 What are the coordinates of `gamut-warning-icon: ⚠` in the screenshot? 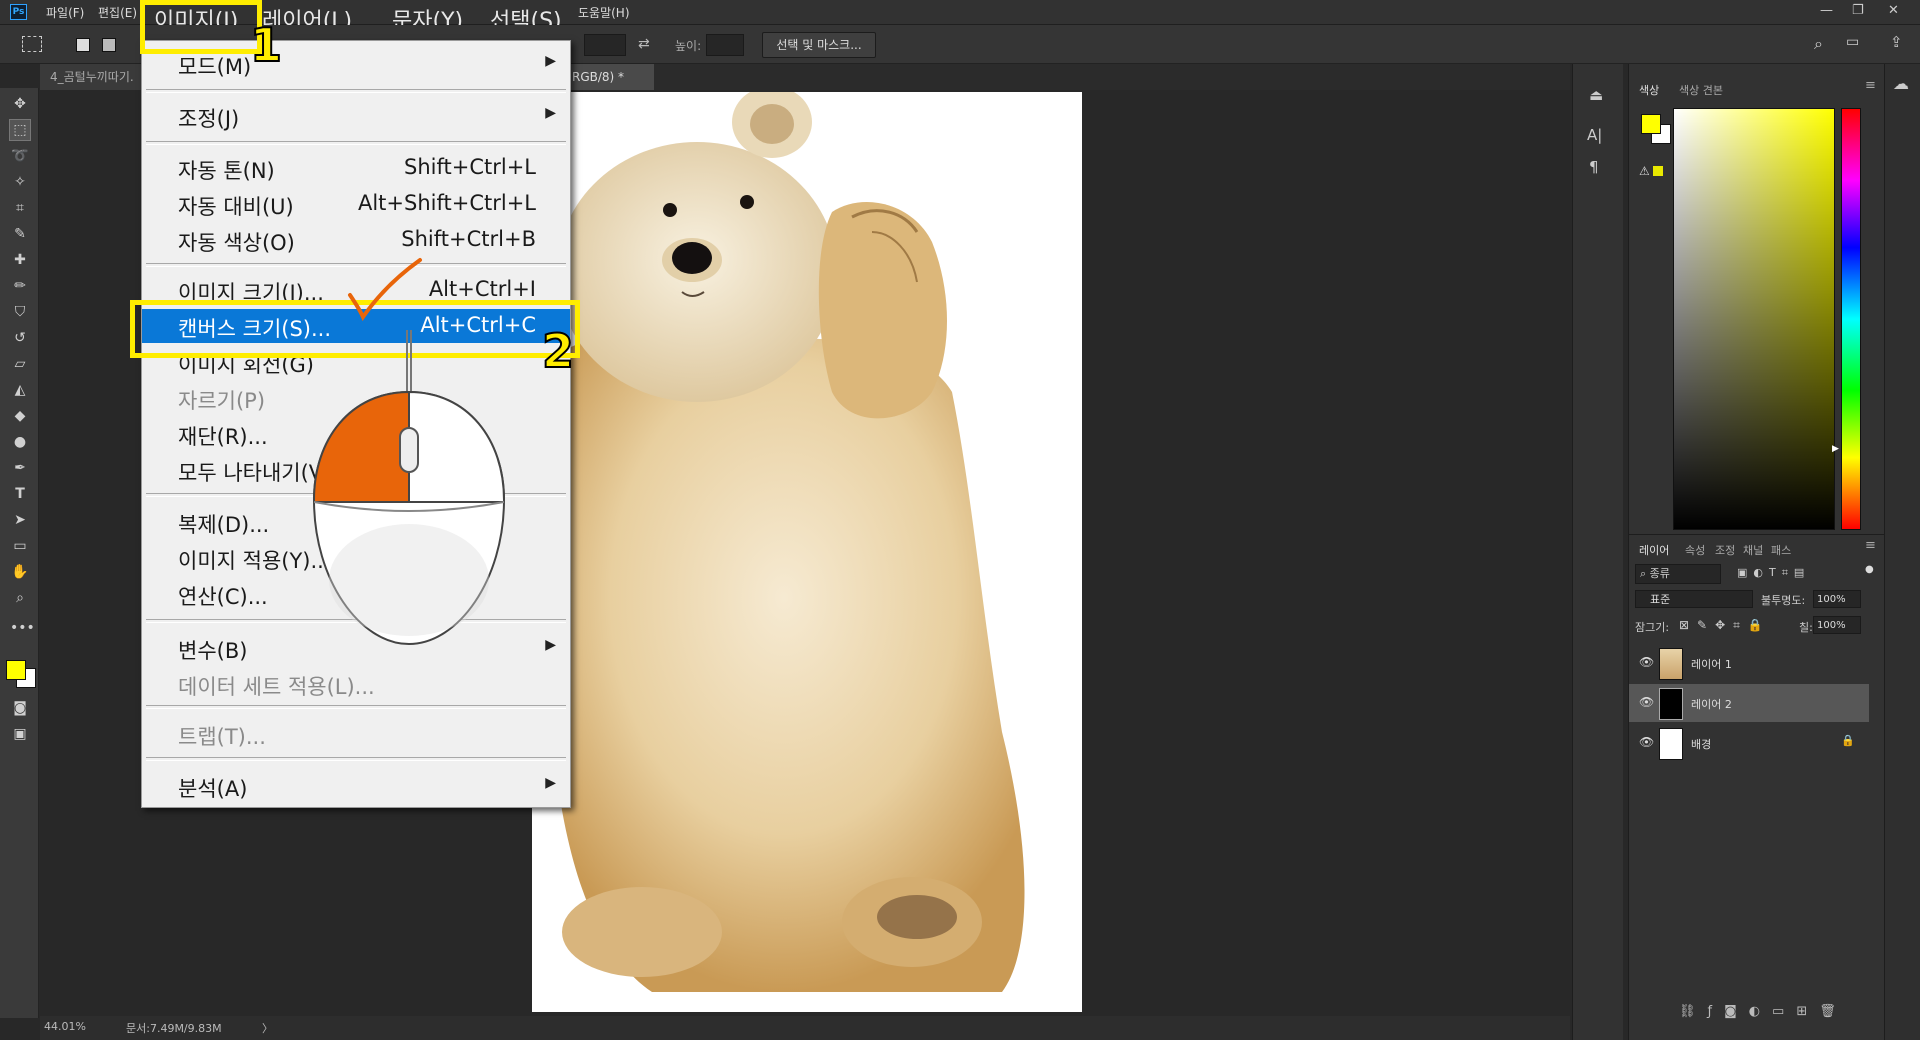 It's located at (1644, 171).